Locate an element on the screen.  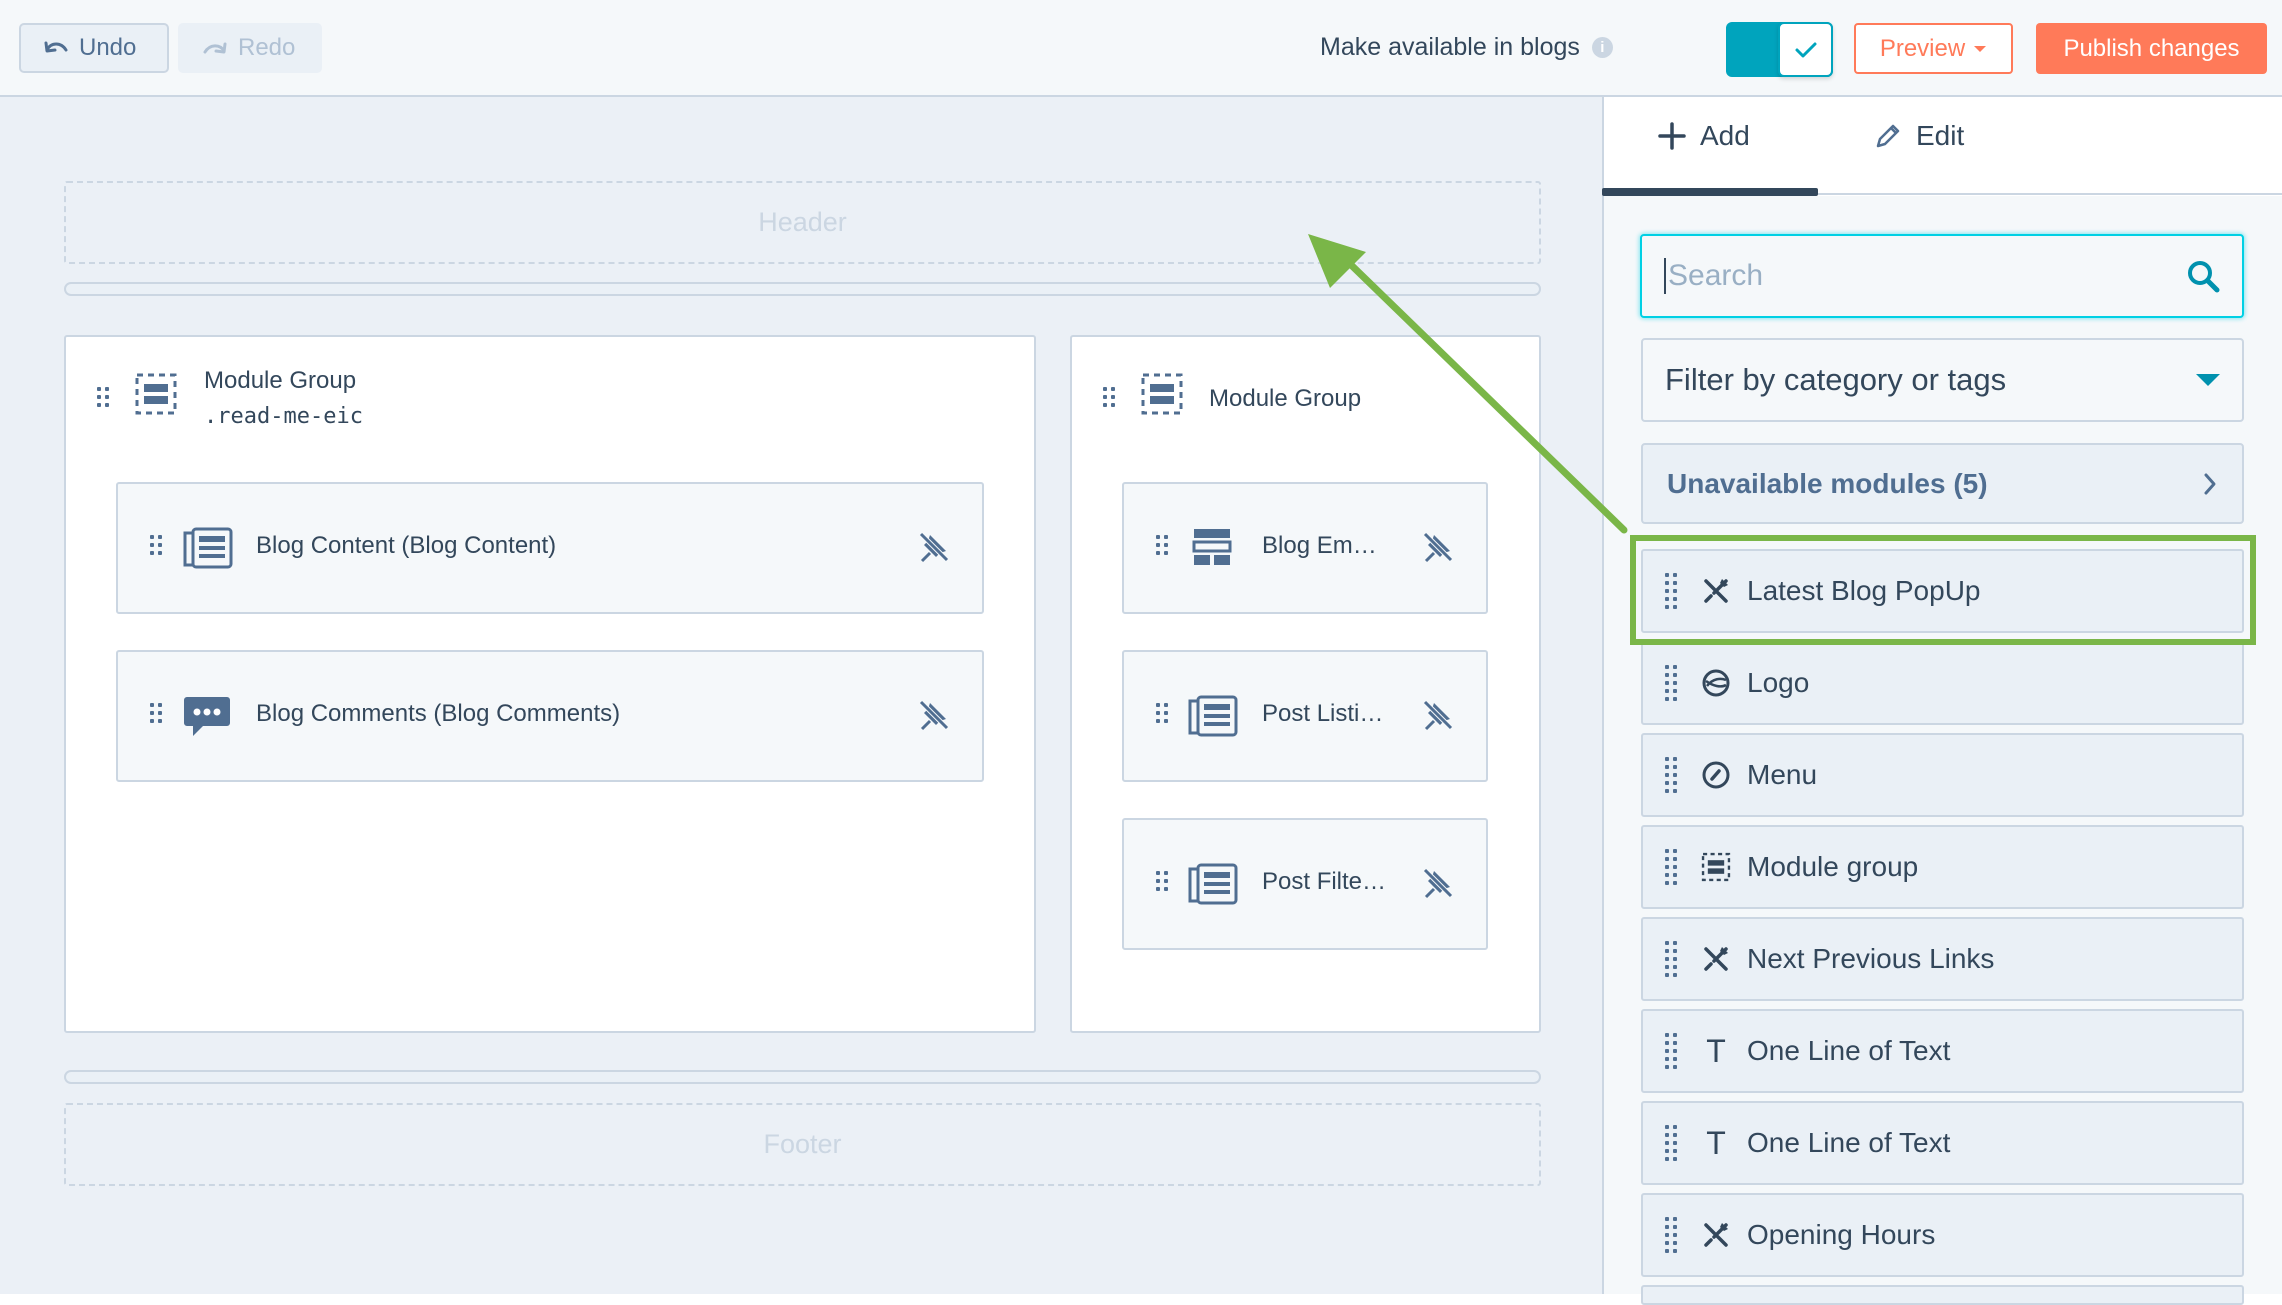
pencil-icon is located at coordinates (1888, 136).